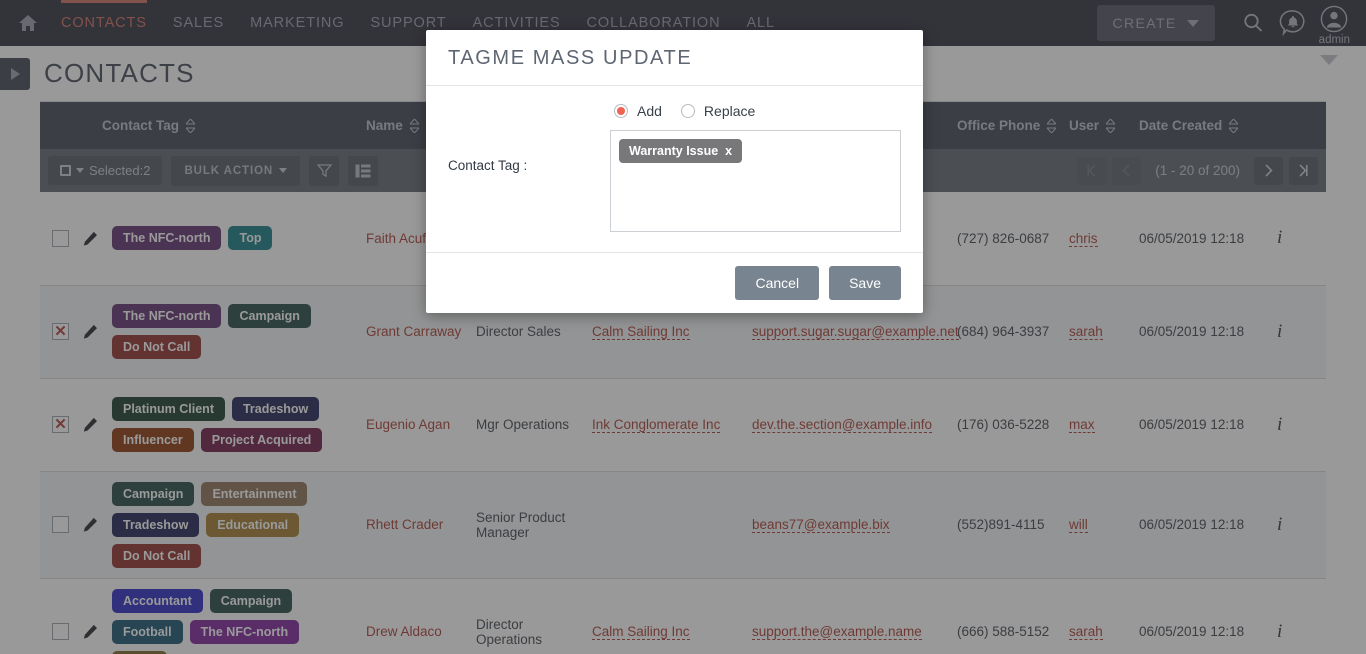 This screenshot has height=654, width=1366. What do you see at coordinates (674, 282) in the screenshot?
I see `dialog-footer: Cancel Save` at bounding box center [674, 282].